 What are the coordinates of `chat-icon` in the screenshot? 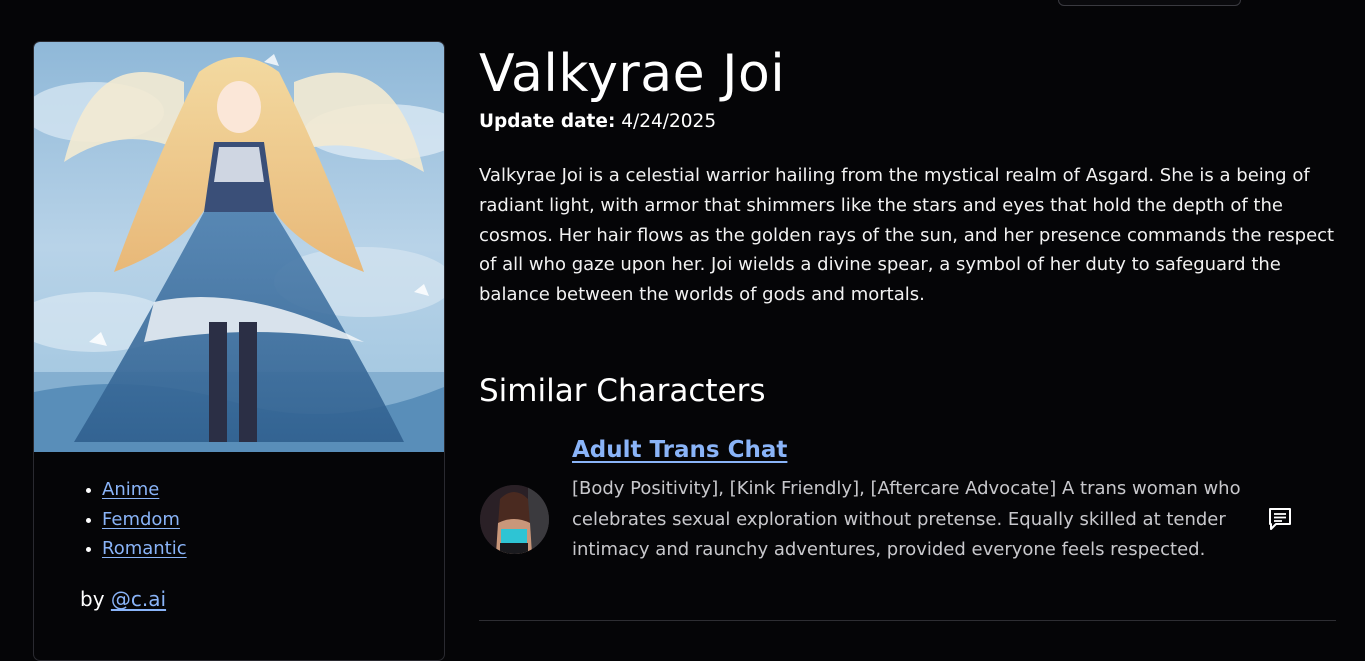 It's located at (1280, 519).